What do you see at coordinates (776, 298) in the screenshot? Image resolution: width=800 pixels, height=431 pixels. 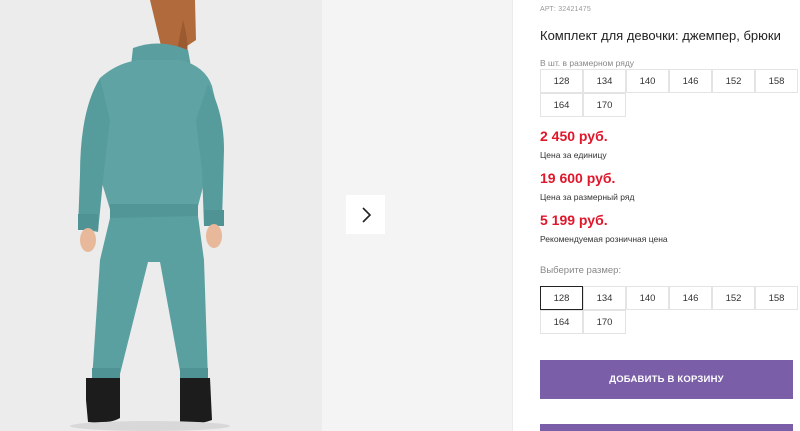 I see `size-option: 158` at bounding box center [776, 298].